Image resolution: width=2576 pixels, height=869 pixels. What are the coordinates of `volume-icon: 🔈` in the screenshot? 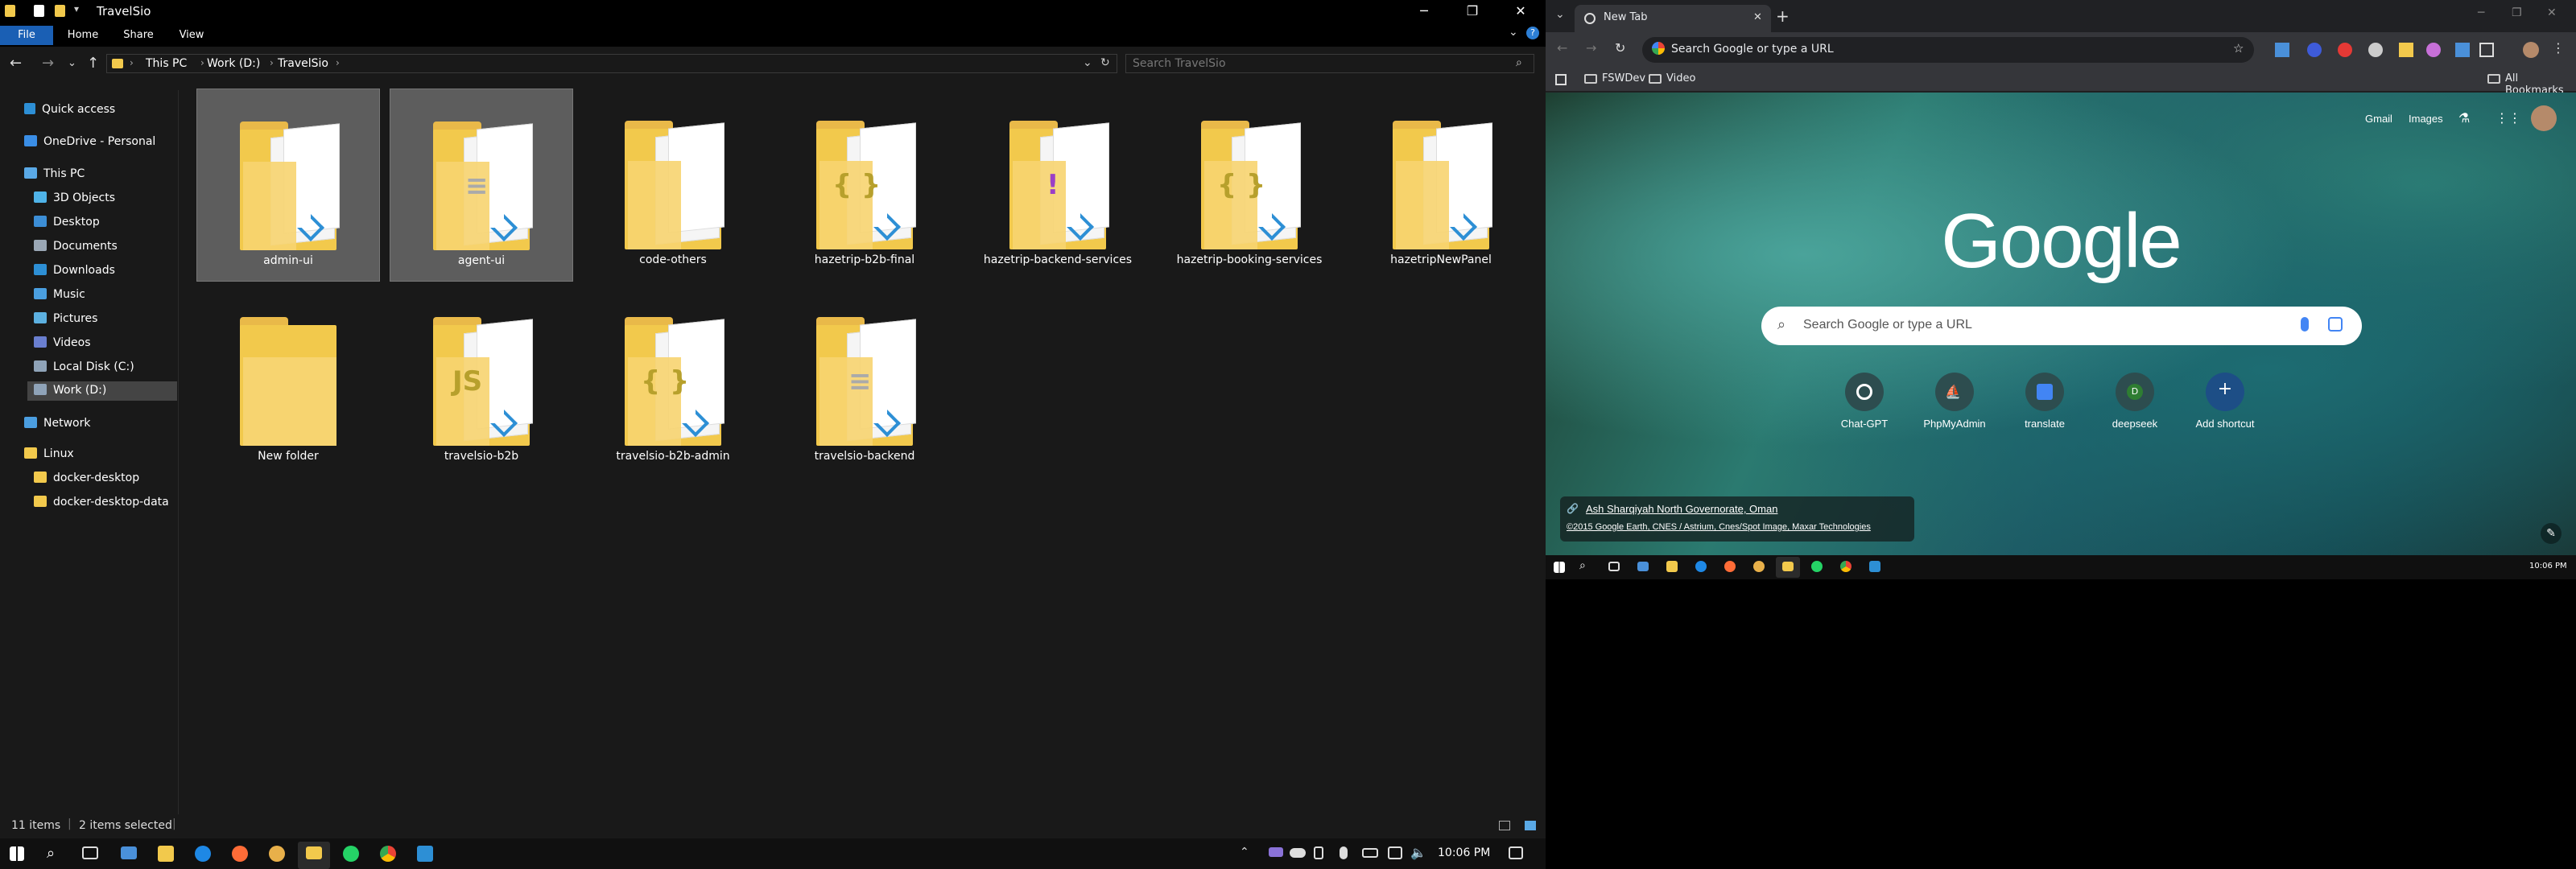 It's located at (1418, 852).